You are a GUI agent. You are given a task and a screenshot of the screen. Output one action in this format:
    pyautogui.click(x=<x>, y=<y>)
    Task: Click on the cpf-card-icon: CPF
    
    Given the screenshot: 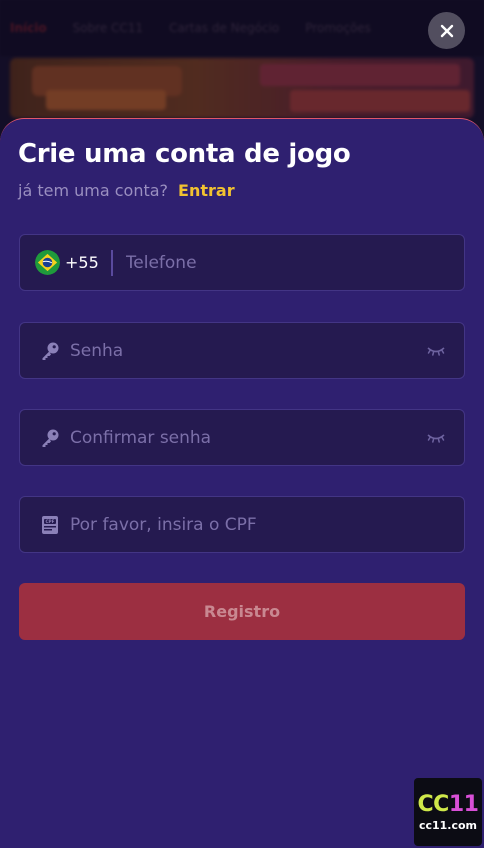 What is the action you would take?
    pyautogui.click(x=50, y=524)
    